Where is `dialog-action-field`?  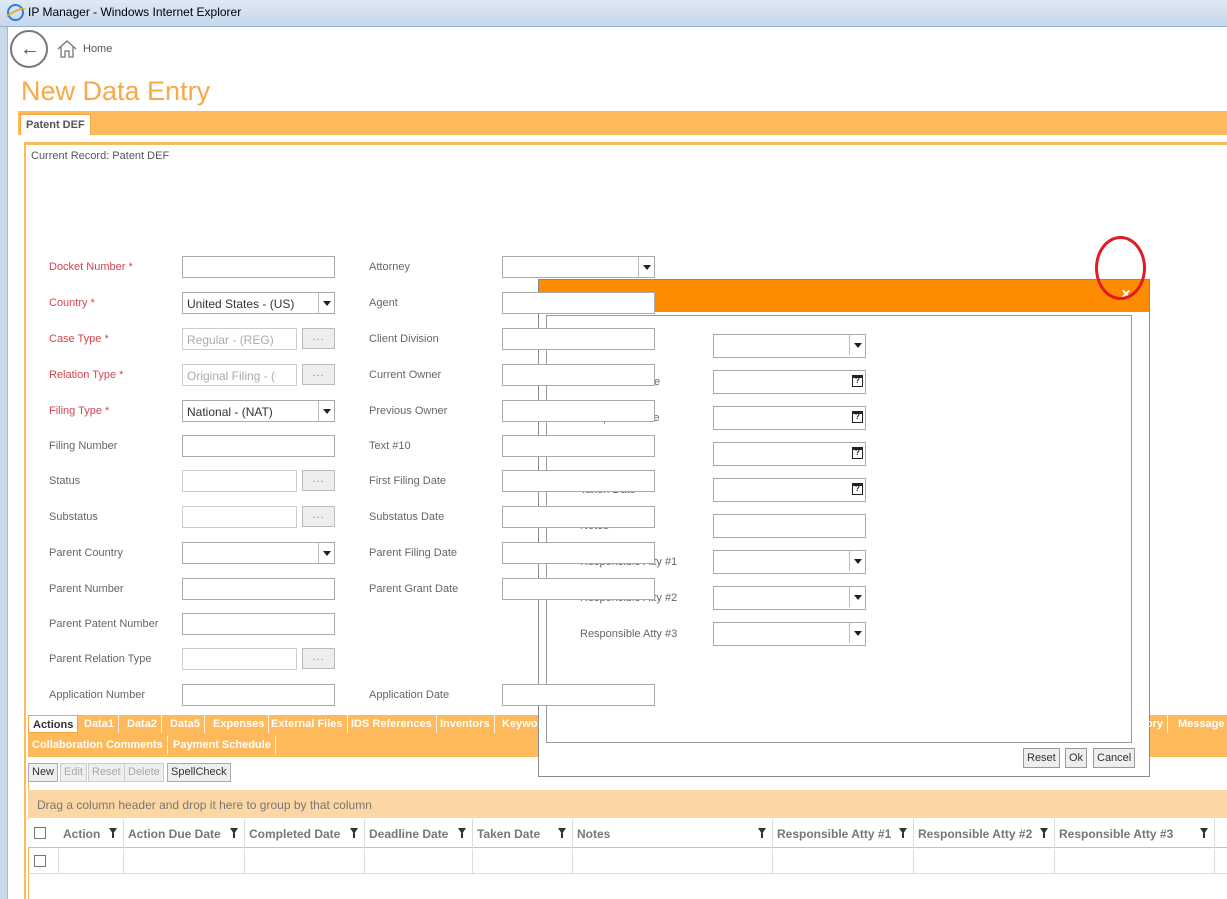 dialog-action-field is located at coordinates (789, 346).